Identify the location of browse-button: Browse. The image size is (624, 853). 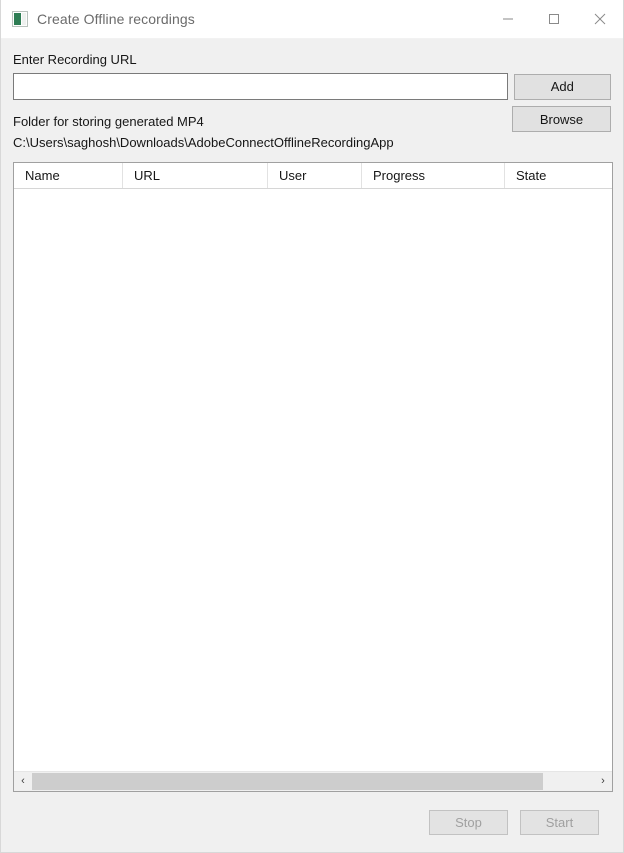
(561, 119).